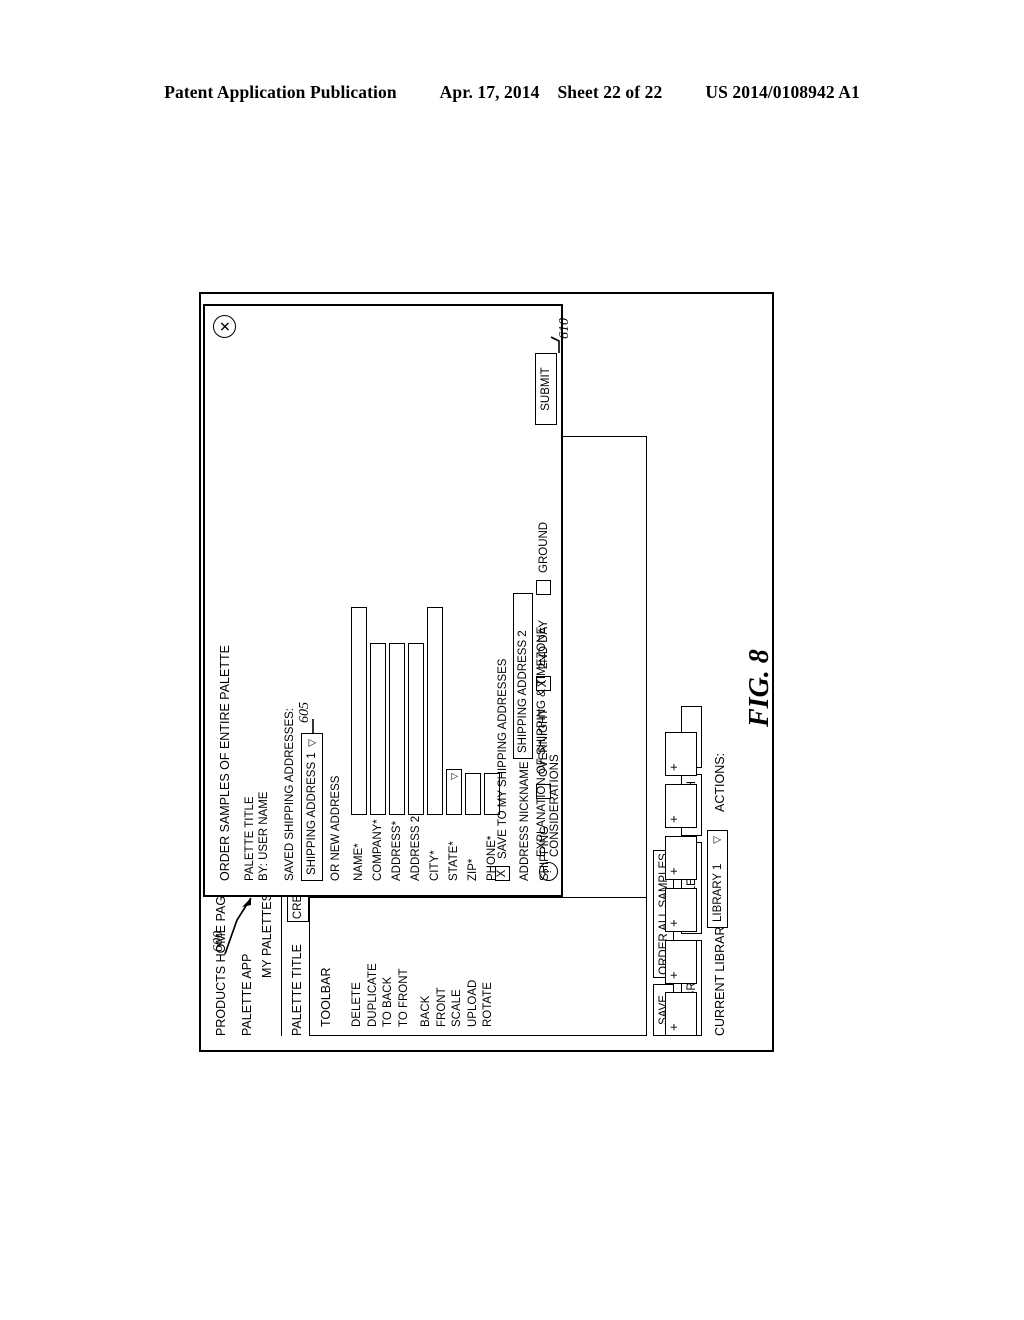  Describe the element at coordinates (454, 861) in the screenshot. I see `field-label-state: STATE*` at that location.